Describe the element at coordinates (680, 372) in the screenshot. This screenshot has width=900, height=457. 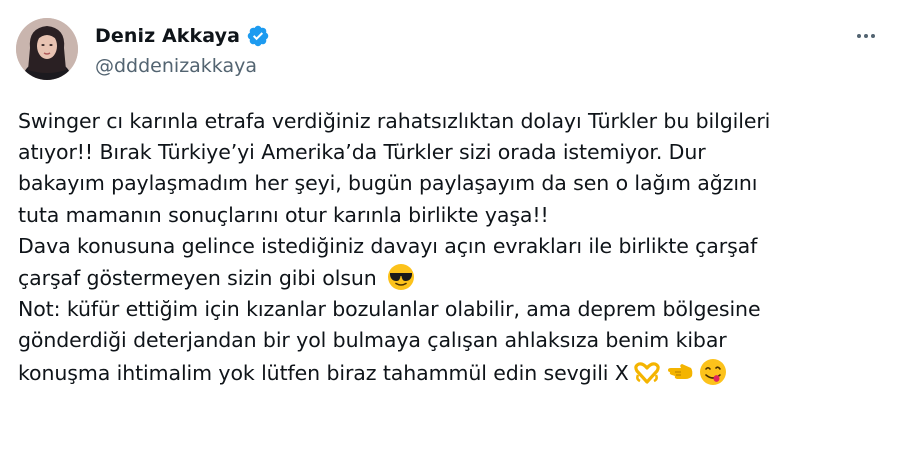
I see `left-pointing-hand-emoji` at that location.